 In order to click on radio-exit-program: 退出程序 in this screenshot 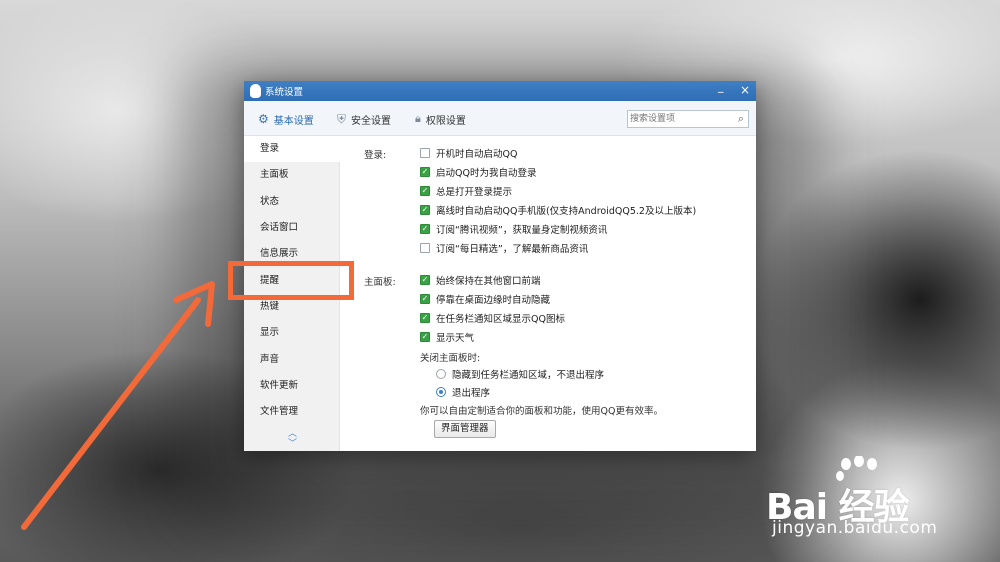, I will do `click(463, 392)`.